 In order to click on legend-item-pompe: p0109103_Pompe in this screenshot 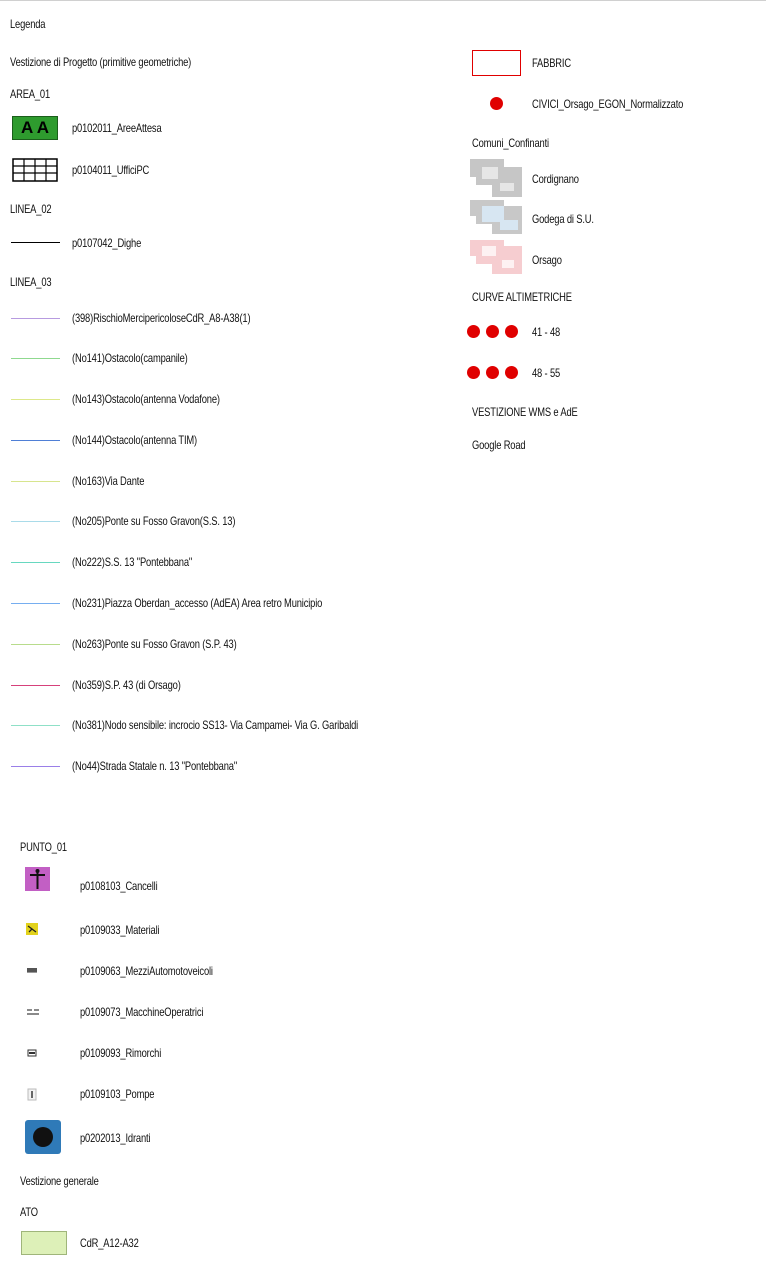, I will do `click(117, 1094)`.